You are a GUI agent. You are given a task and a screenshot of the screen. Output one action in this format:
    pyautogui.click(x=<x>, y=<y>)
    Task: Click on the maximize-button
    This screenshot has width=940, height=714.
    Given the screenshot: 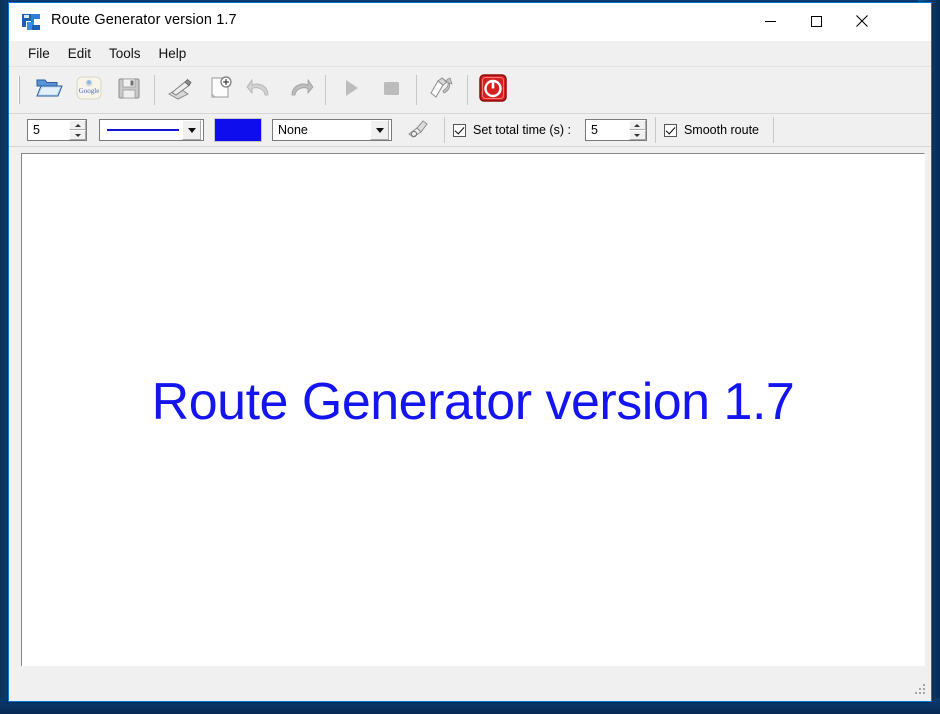 What is the action you would take?
    pyautogui.click(x=816, y=21)
    